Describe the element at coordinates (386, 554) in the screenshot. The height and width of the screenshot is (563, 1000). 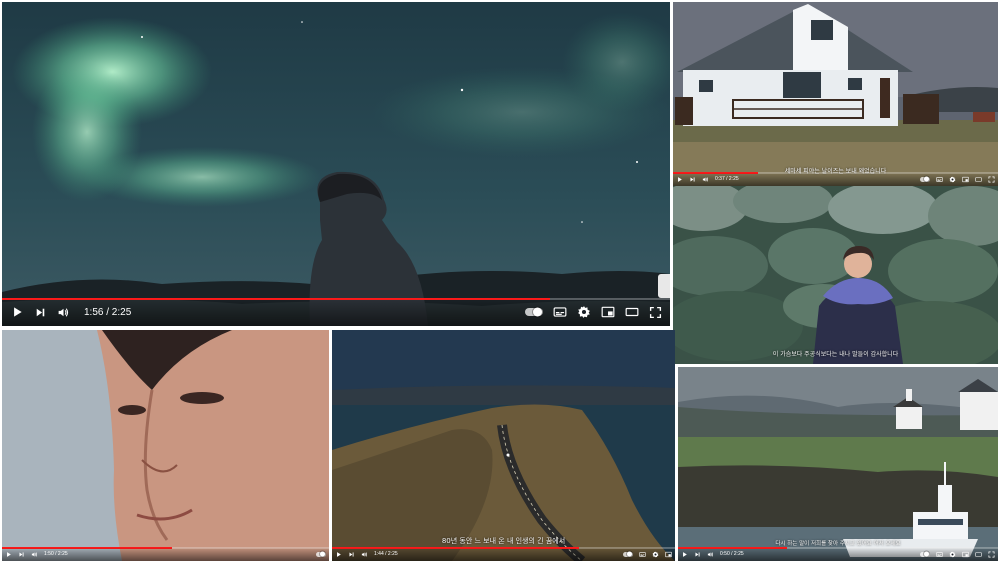
I see `time-display: 1:44 / 2:25` at that location.